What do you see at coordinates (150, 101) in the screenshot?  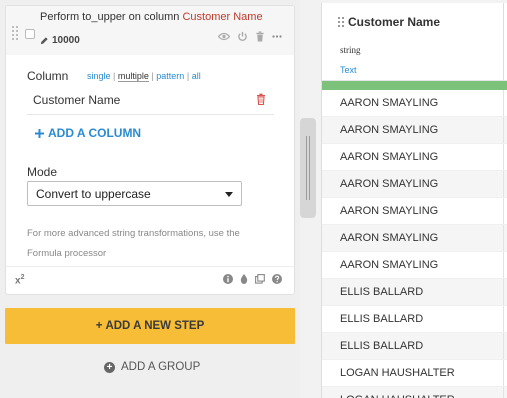 I see `column-item: Customer Name` at bounding box center [150, 101].